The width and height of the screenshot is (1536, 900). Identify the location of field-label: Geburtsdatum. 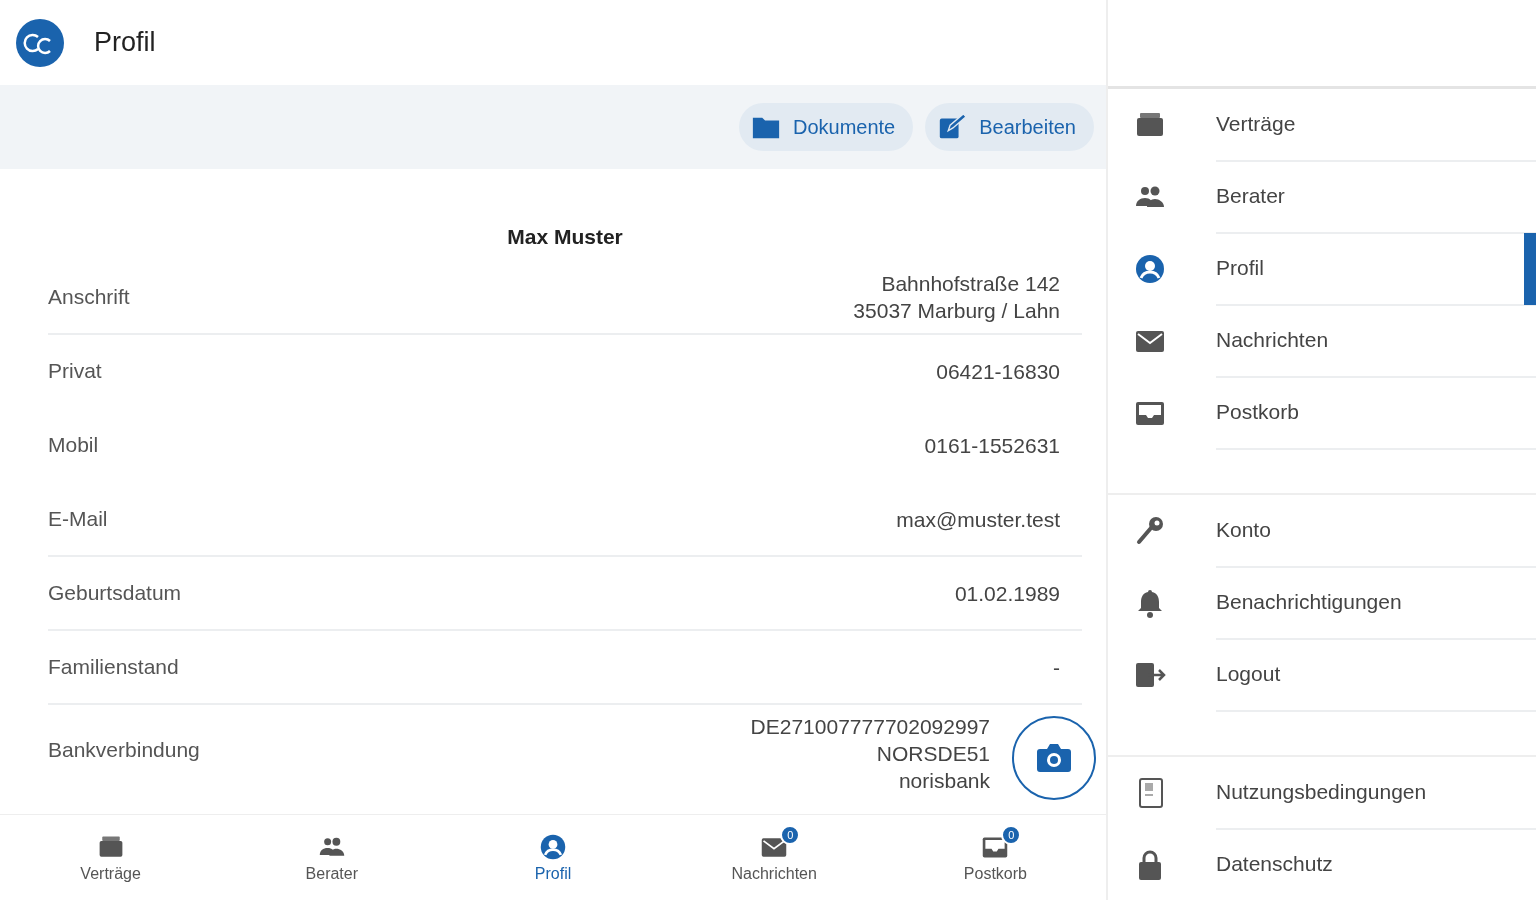
(115, 593).